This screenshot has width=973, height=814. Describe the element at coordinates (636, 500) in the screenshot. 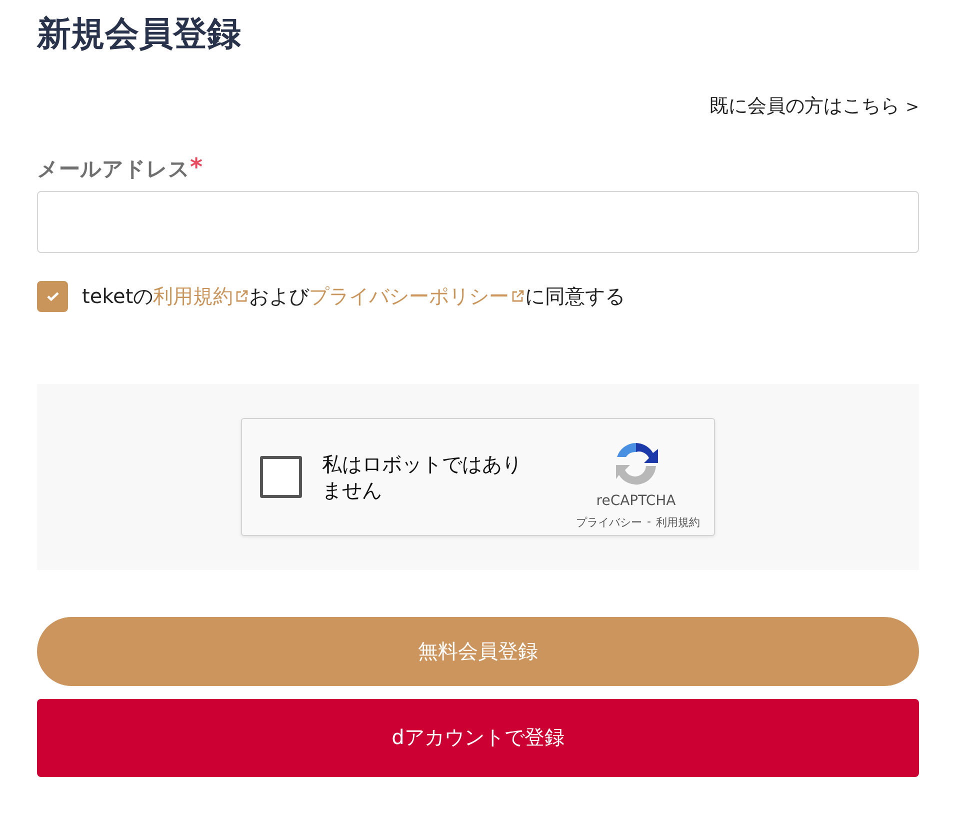

I see `recaptcha-brand: reCAPTCHA` at that location.